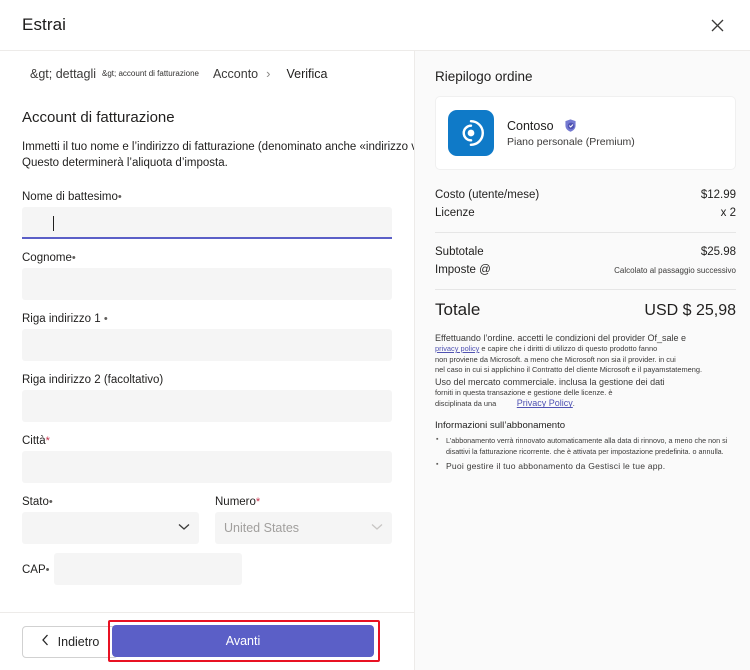  What do you see at coordinates (573, 404) in the screenshot?
I see `legal-line-7-post: .` at bounding box center [573, 404].